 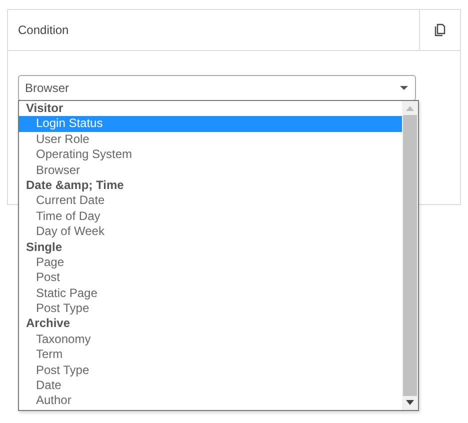 What do you see at coordinates (75, 186) in the screenshot?
I see `group-label: Date &amp; Time` at bounding box center [75, 186].